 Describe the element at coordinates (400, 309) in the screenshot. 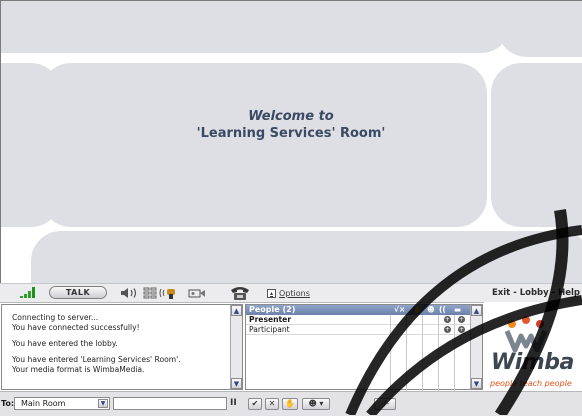

I see `attendance-icon: √×` at that location.